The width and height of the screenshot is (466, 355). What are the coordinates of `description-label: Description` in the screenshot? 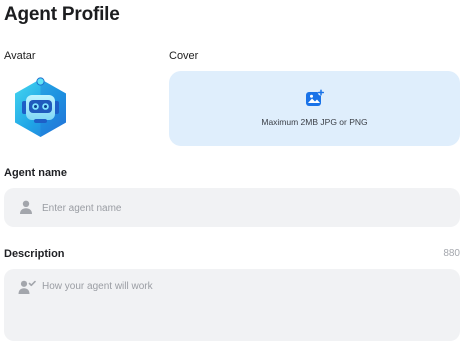 It's located at (34, 254).